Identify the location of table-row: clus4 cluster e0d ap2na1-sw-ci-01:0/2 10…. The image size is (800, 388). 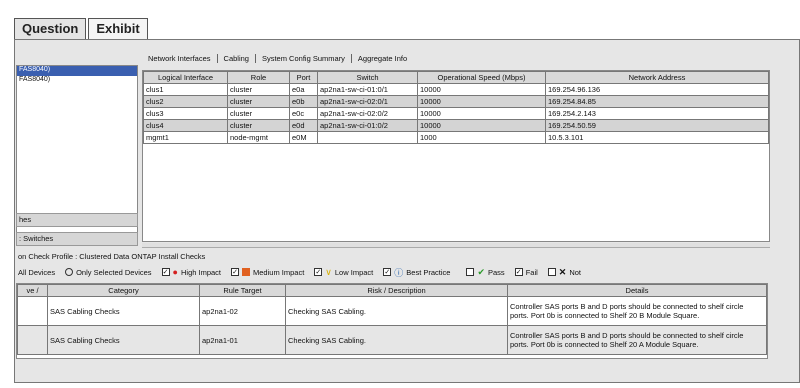
(456, 125).